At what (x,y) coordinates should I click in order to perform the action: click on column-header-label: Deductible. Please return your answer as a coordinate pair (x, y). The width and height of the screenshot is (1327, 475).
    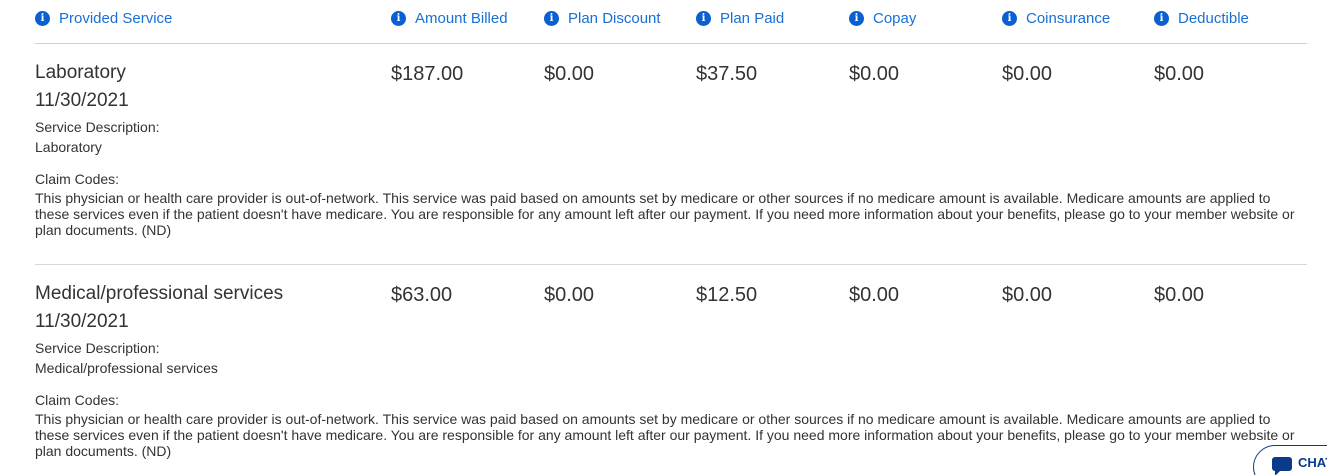
    Looking at the image, I should click on (1213, 18).